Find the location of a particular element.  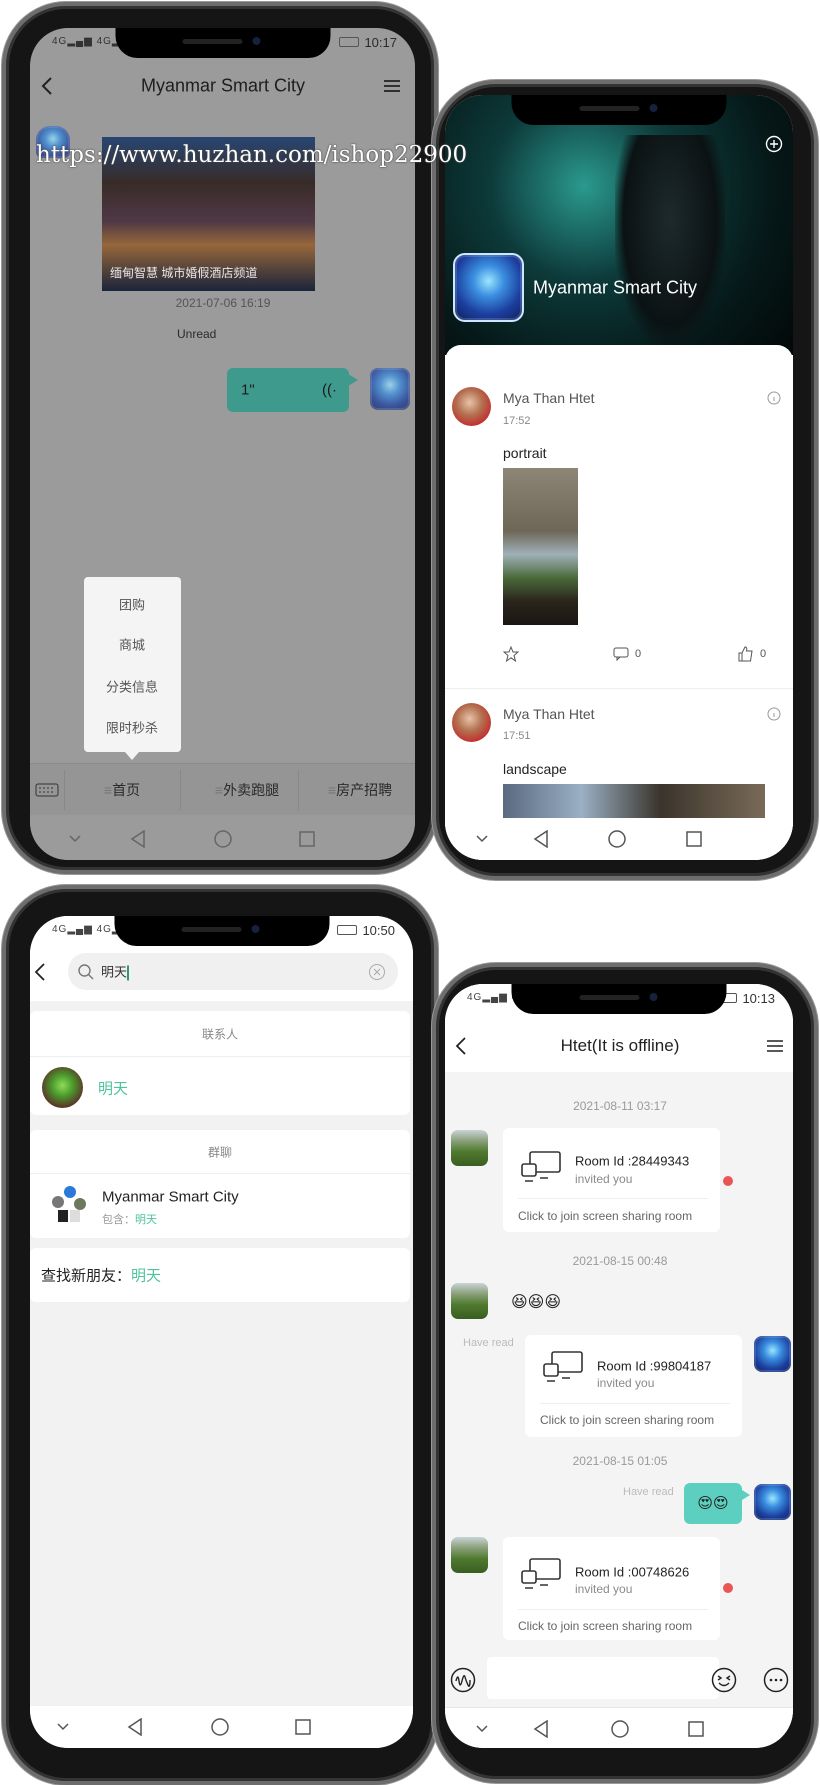

popup-item-groupbuy: 团购 is located at coordinates (132, 604).